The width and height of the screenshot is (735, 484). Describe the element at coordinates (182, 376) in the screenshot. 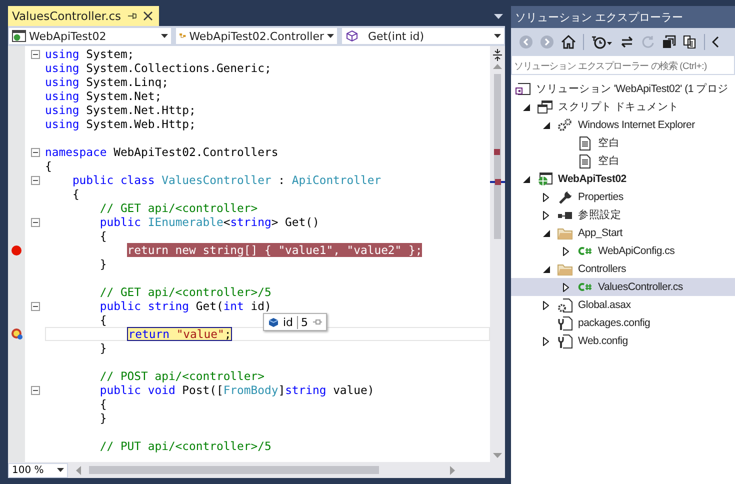

I see `code-line: // POST api/<controller>` at that location.